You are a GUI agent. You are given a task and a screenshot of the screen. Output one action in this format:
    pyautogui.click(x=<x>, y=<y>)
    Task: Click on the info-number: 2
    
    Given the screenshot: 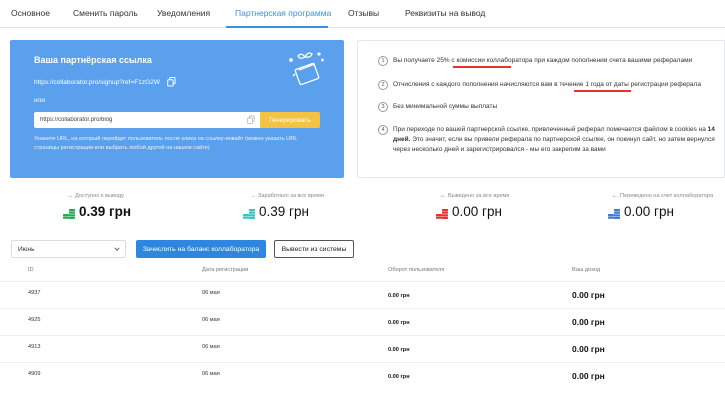 What is the action you would take?
    pyautogui.click(x=383, y=85)
    